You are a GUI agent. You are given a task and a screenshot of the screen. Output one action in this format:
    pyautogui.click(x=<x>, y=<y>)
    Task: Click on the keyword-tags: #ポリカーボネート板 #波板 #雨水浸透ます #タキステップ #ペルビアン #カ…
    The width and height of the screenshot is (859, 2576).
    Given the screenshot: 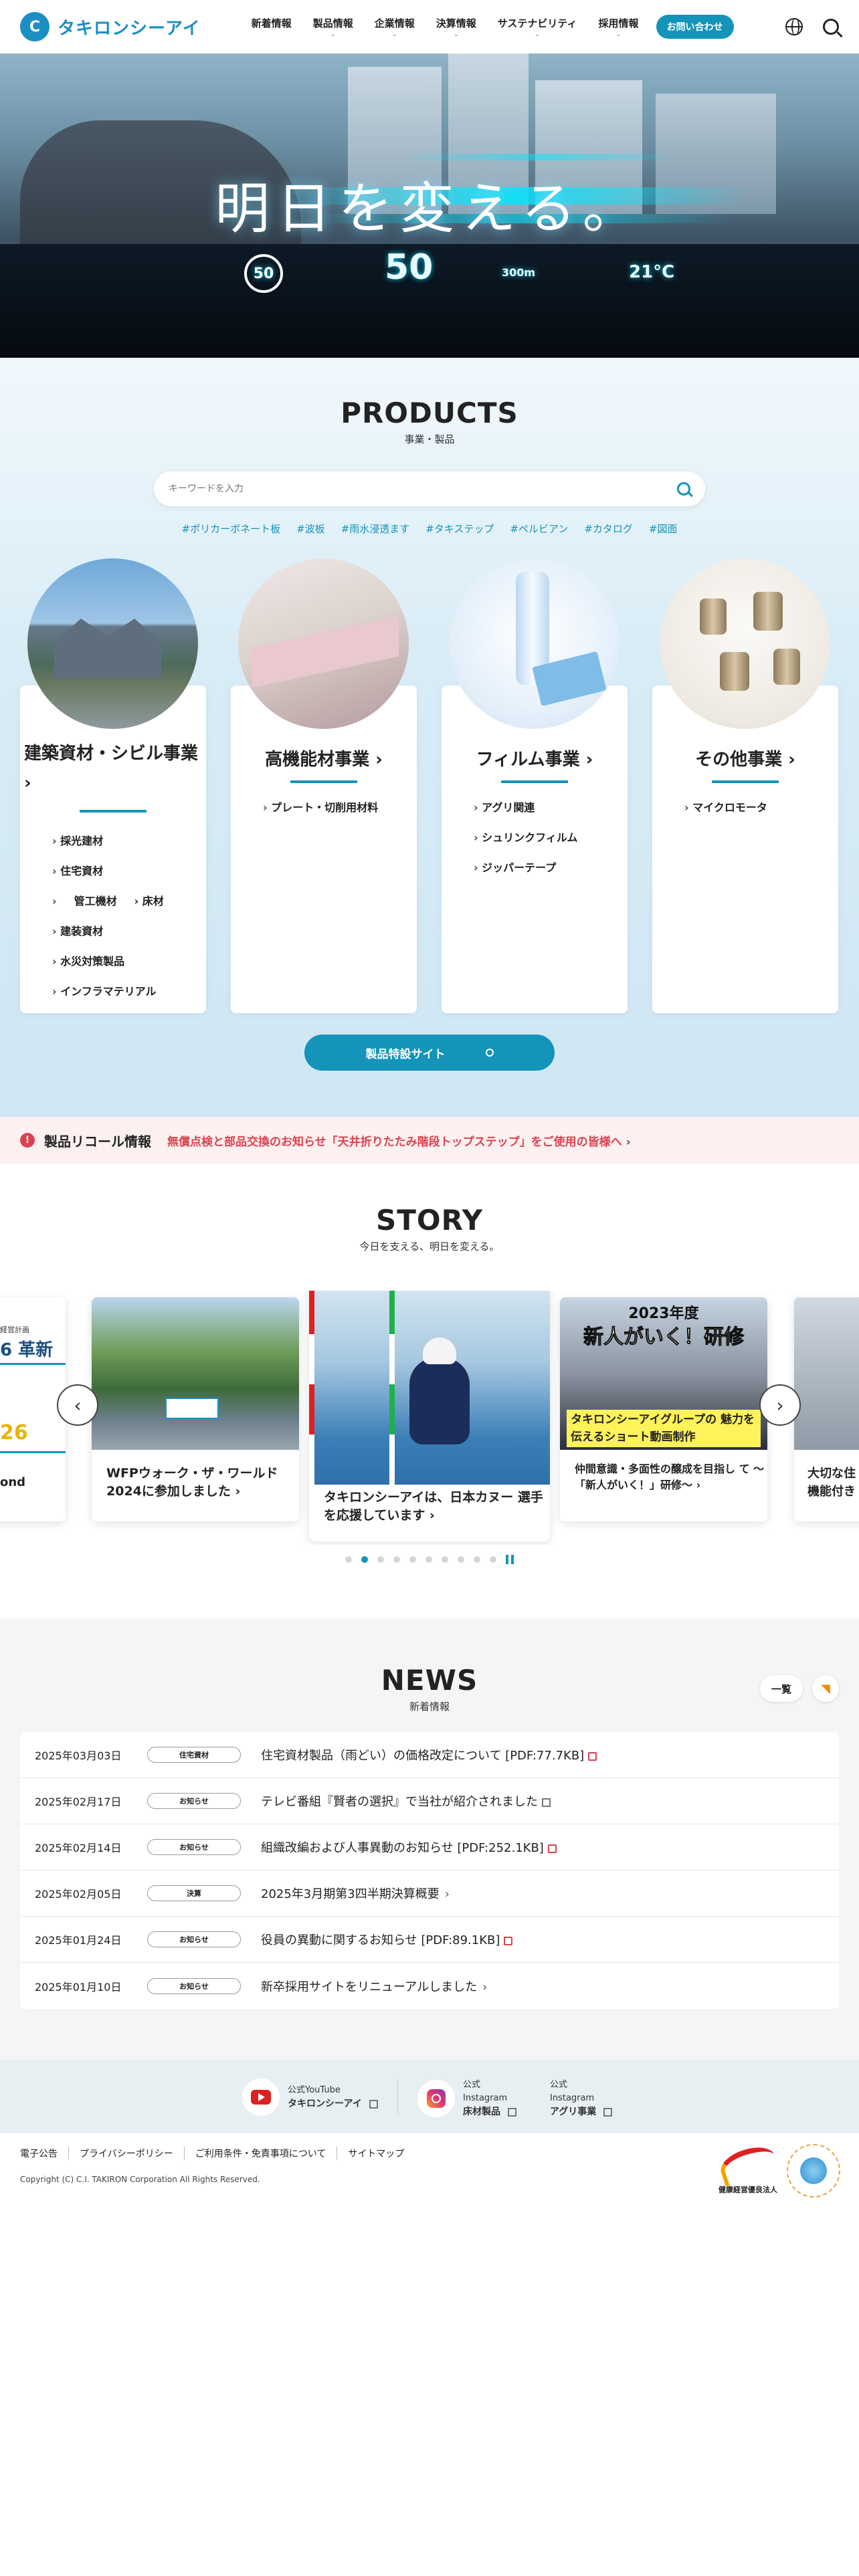 What is the action you would take?
    pyautogui.click(x=429, y=529)
    